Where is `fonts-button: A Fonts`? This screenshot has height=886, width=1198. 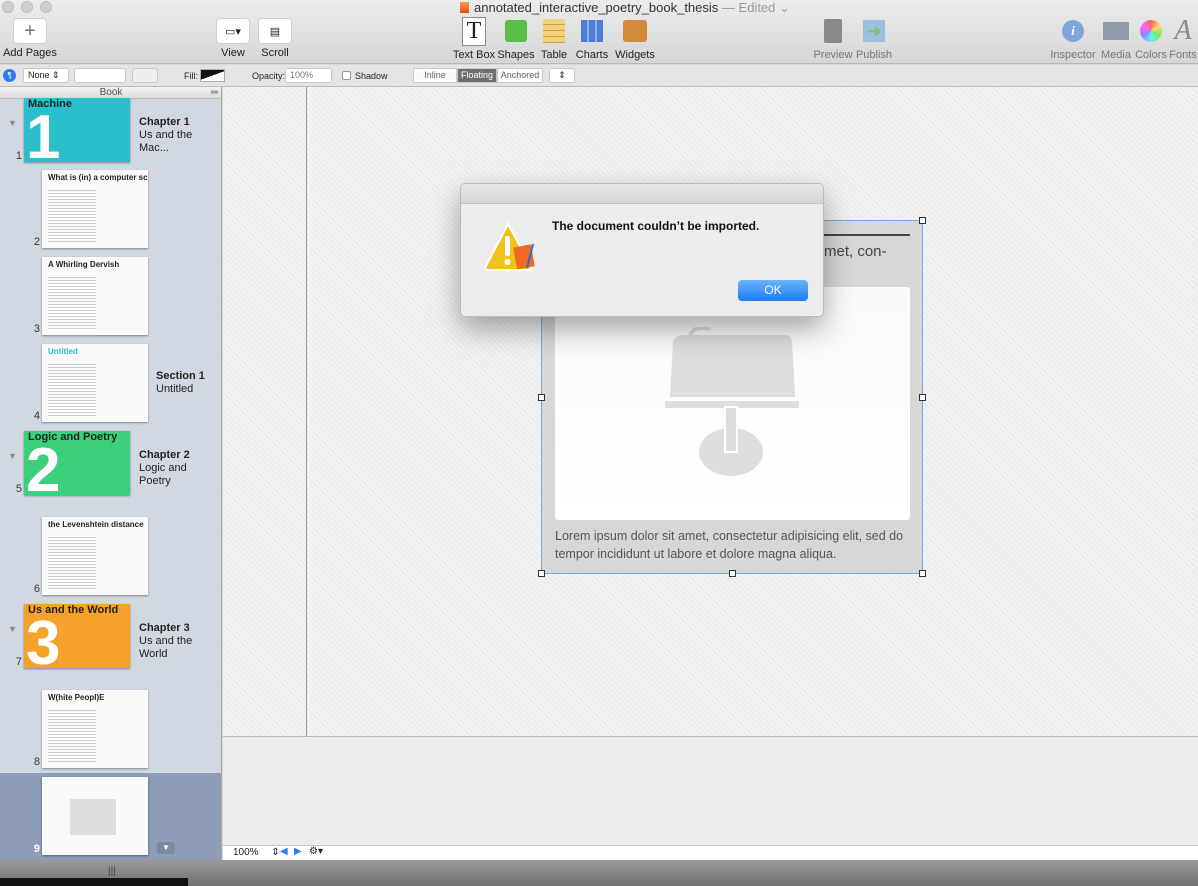
fonts-button: A Fonts is located at coordinates (1178, 38).